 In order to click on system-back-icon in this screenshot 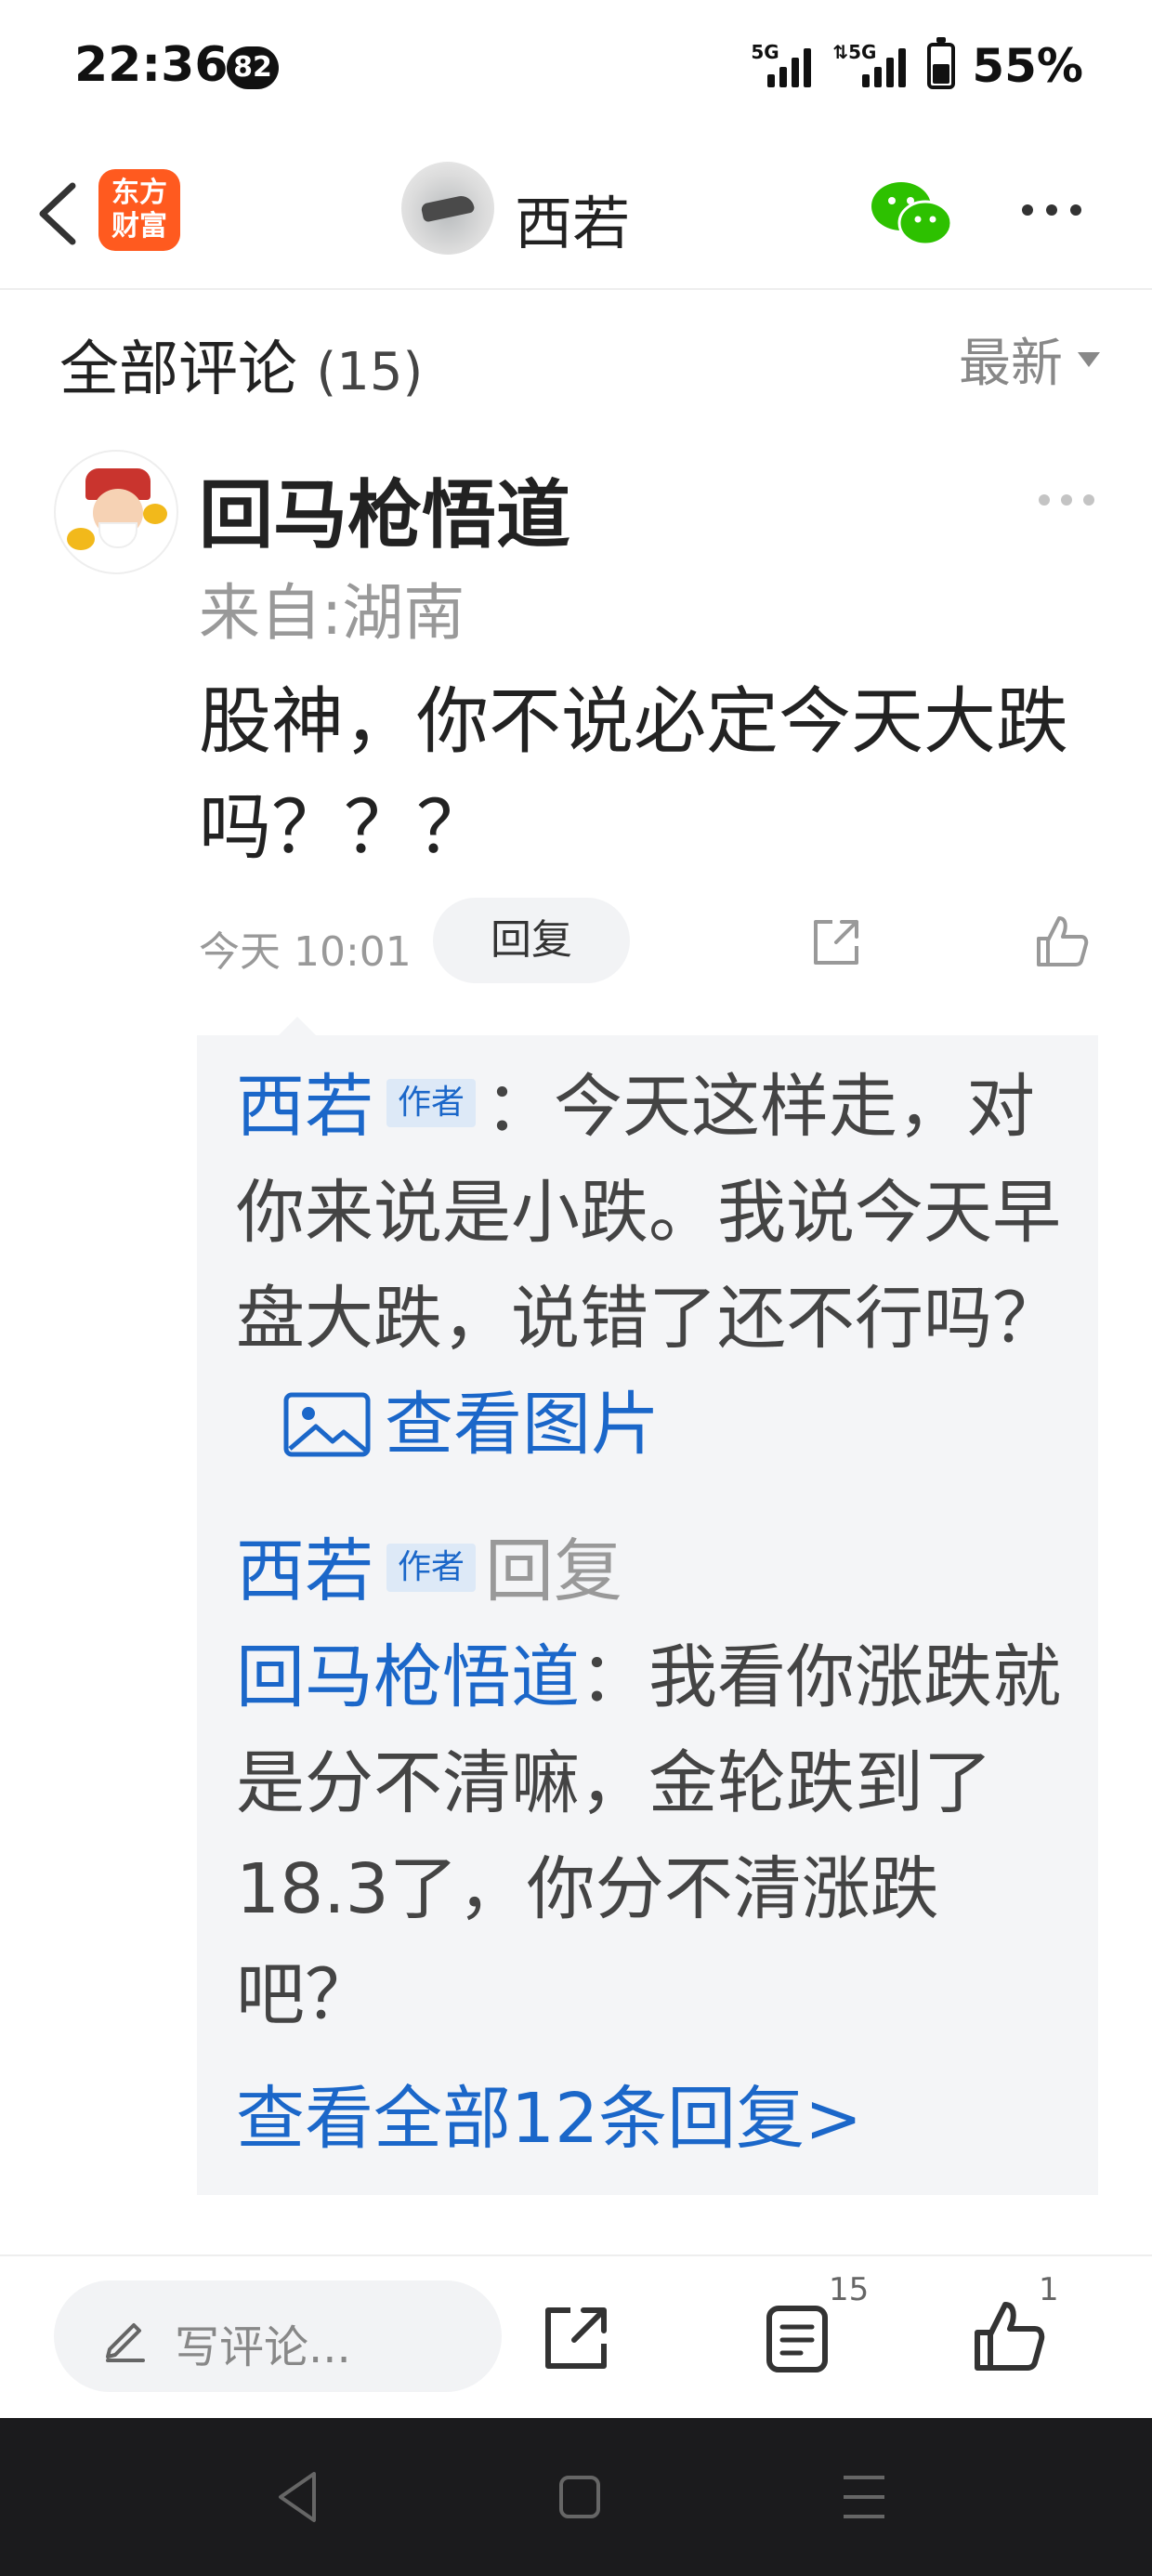, I will do `click(297, 2497)`.